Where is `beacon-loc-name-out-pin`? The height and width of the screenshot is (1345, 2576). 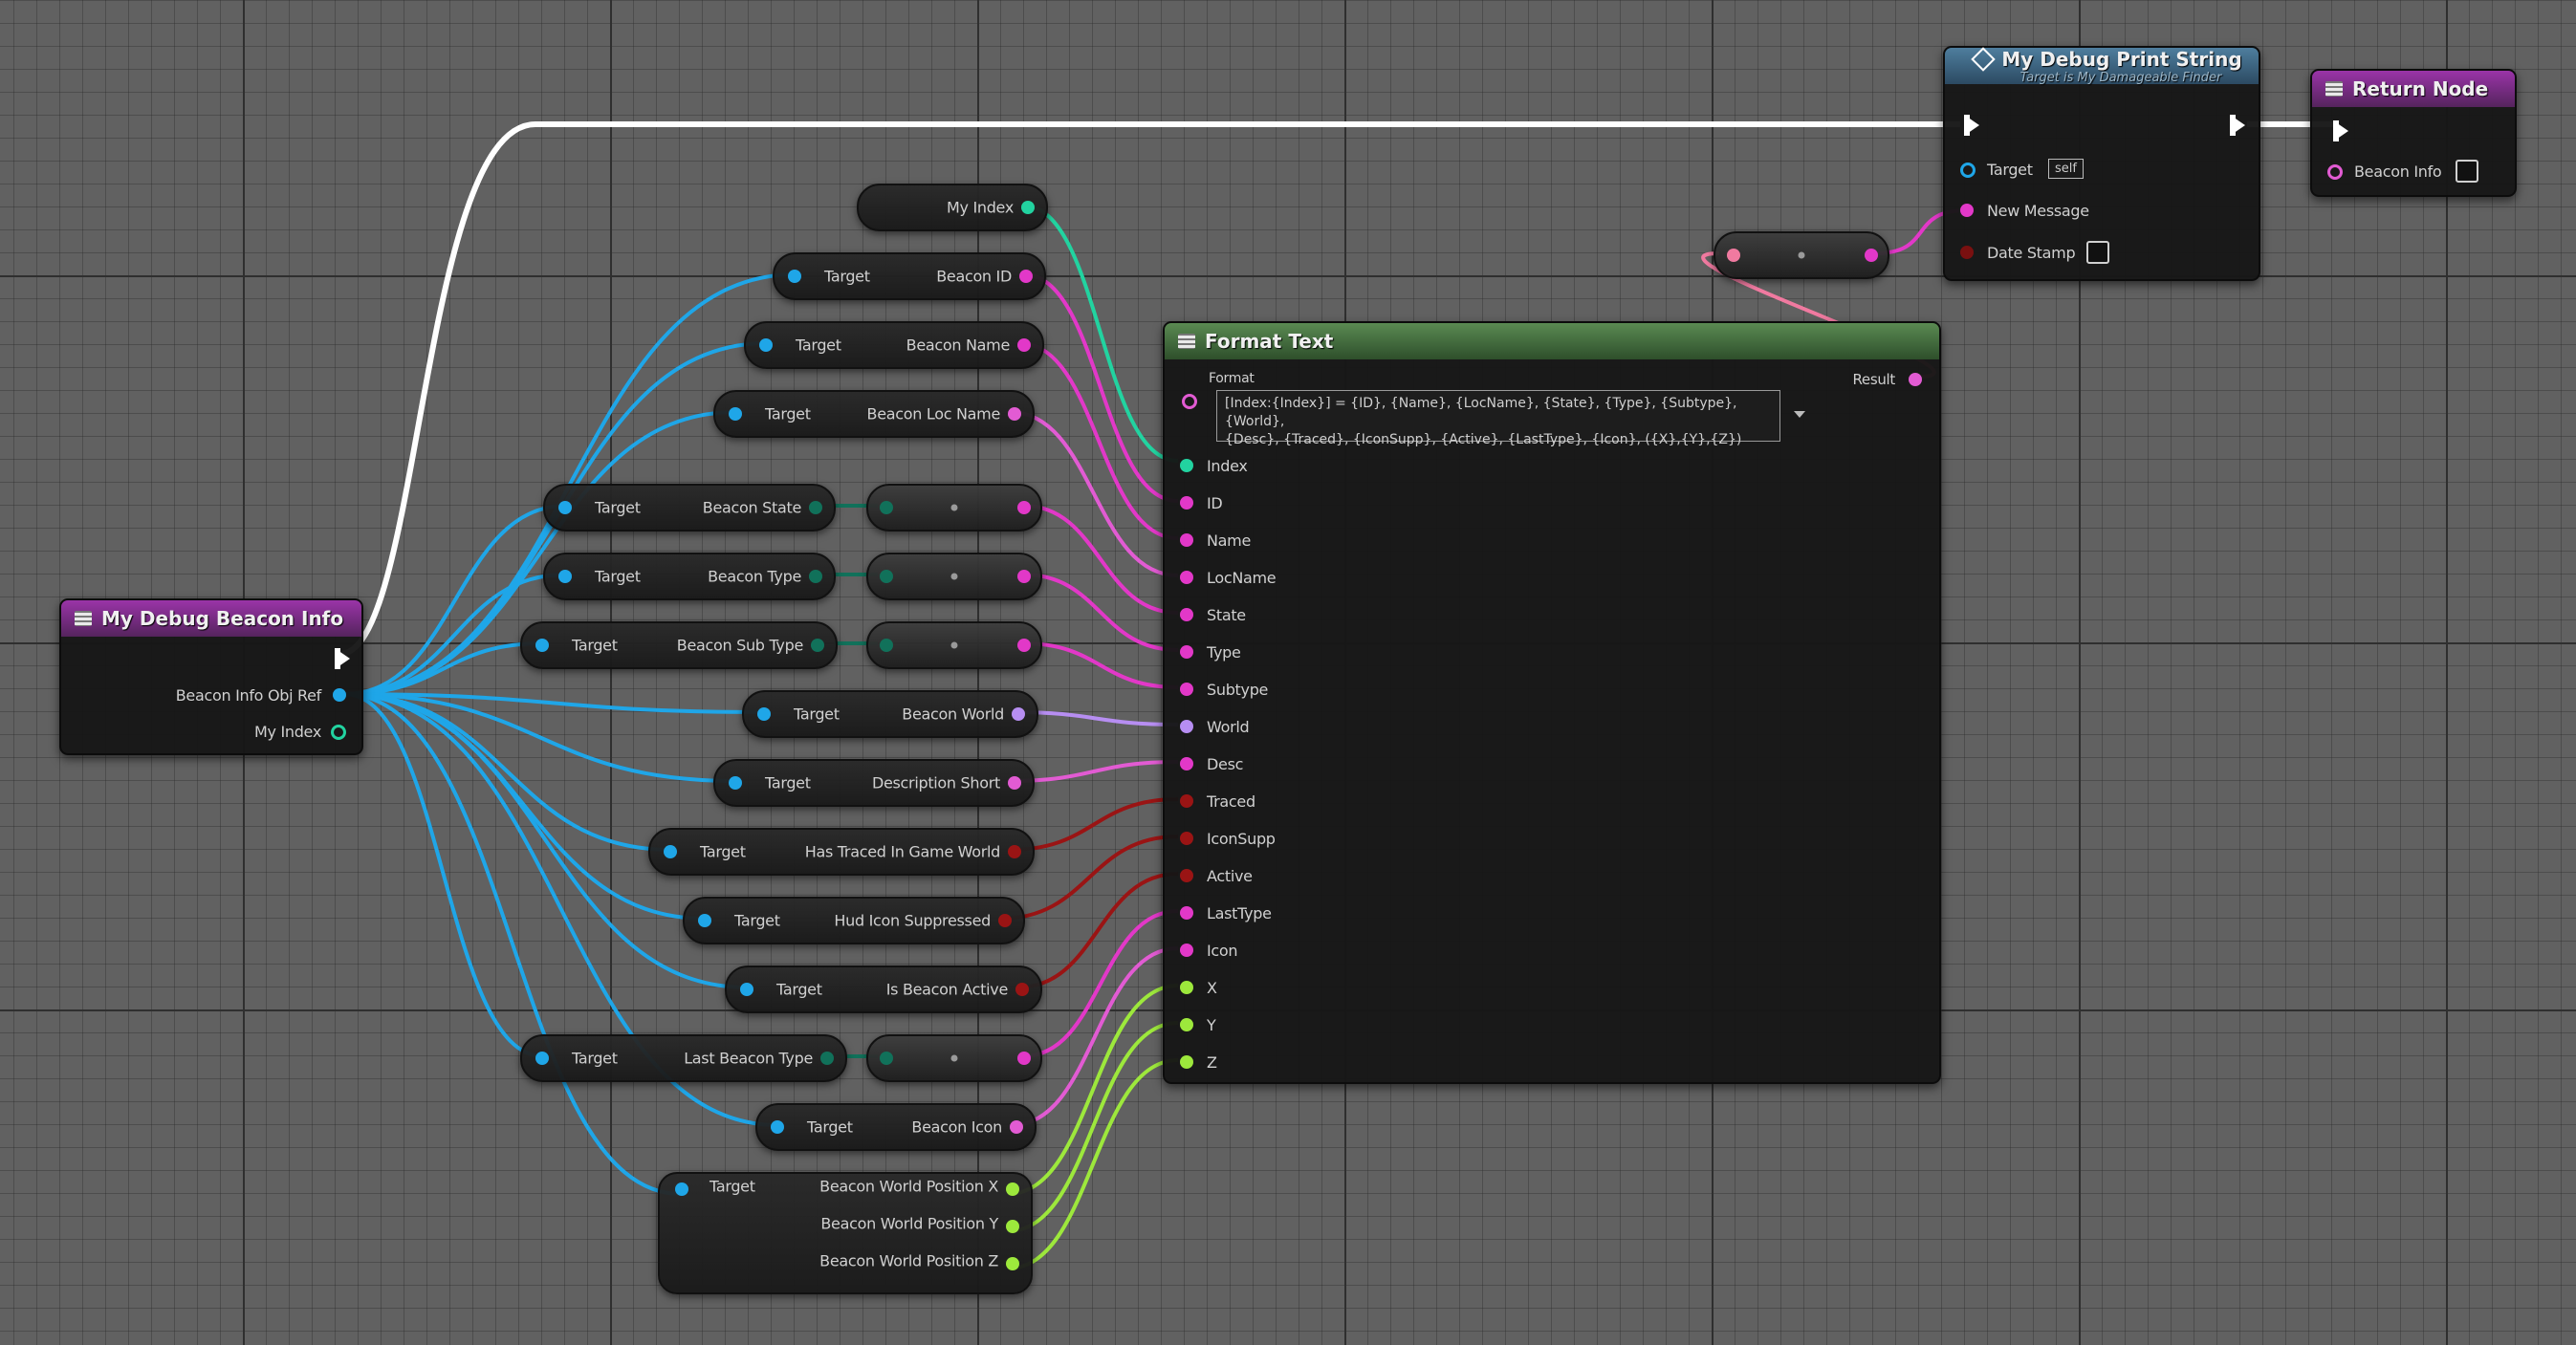
beacon-loc-name-out-pin is located at coordinates (1014, 414).